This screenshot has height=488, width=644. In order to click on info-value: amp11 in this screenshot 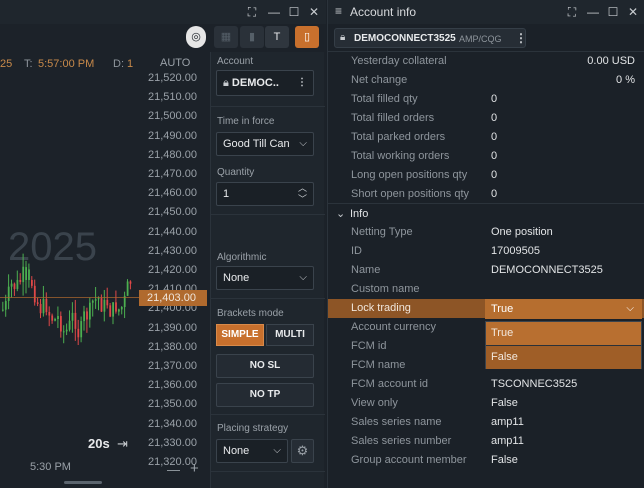, I will do `click(507, 441)`.